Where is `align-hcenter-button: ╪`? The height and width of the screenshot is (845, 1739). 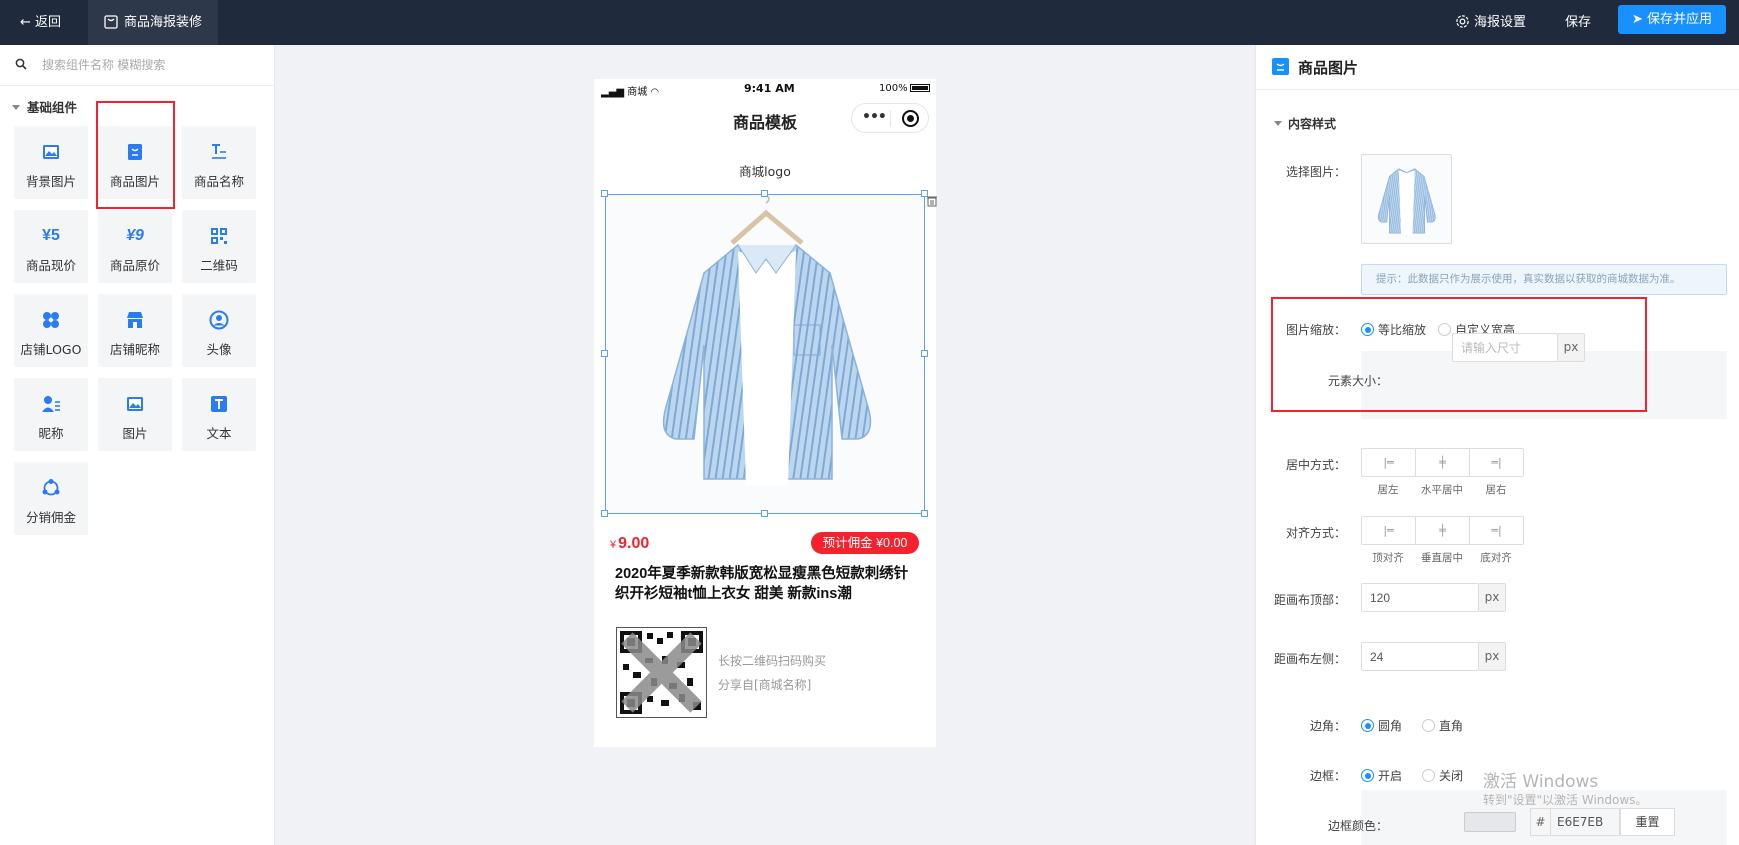
align-hcenter-button: ╪ is located at coordinates (1443, 462).